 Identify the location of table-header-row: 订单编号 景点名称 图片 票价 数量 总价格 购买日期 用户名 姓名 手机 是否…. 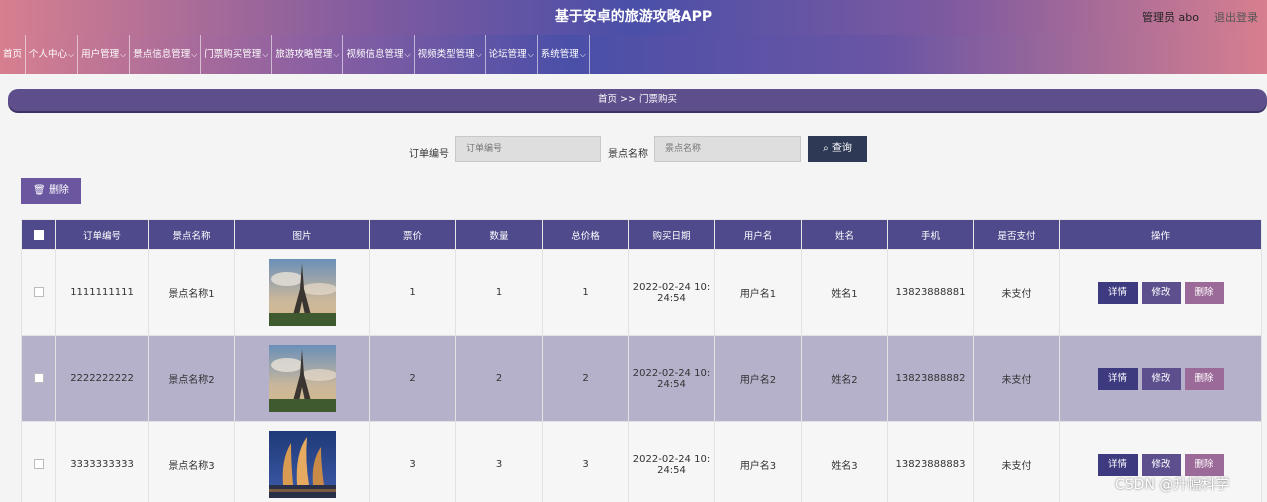
(641, 234).